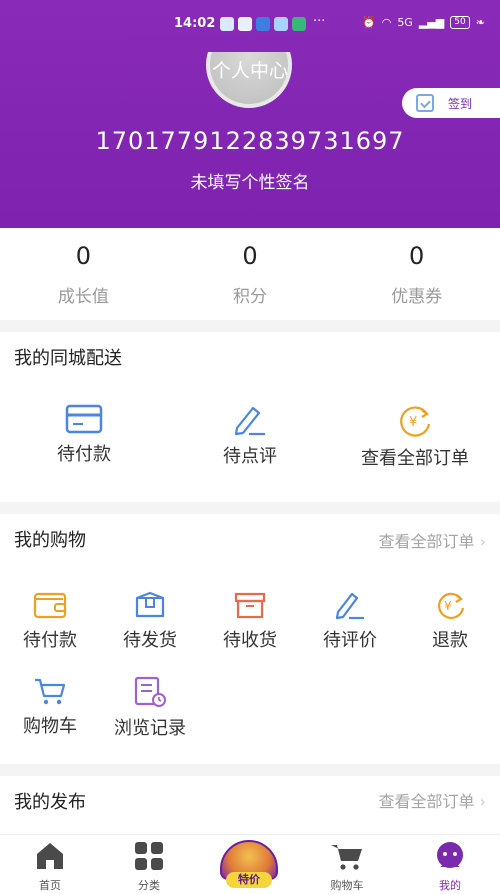 This screenshot has height=894, width=500. I want to click on delivery-title: 我的同城配送, so click(68, 358).